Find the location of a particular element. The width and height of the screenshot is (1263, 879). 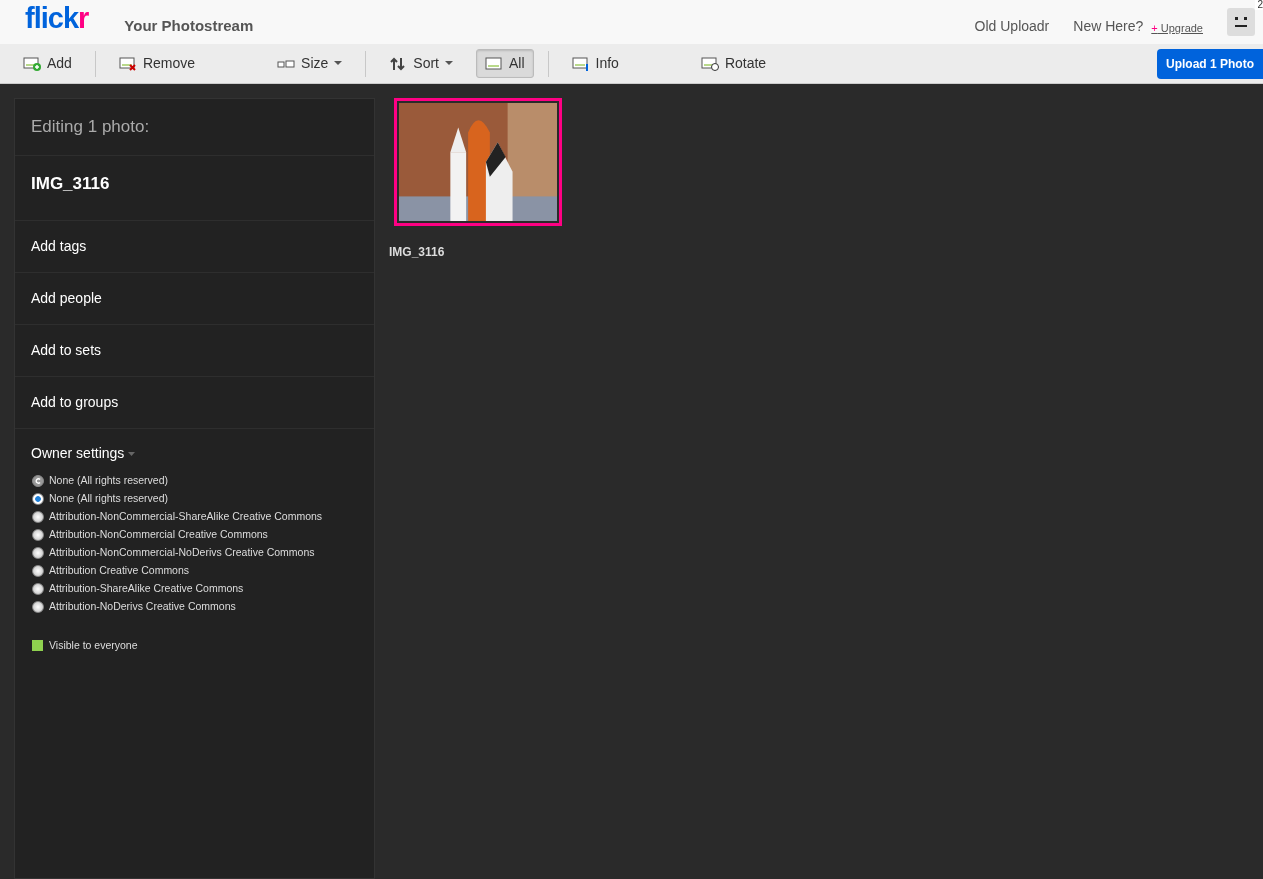

sidebar-action: Add people is located at coordinates (194, 299).